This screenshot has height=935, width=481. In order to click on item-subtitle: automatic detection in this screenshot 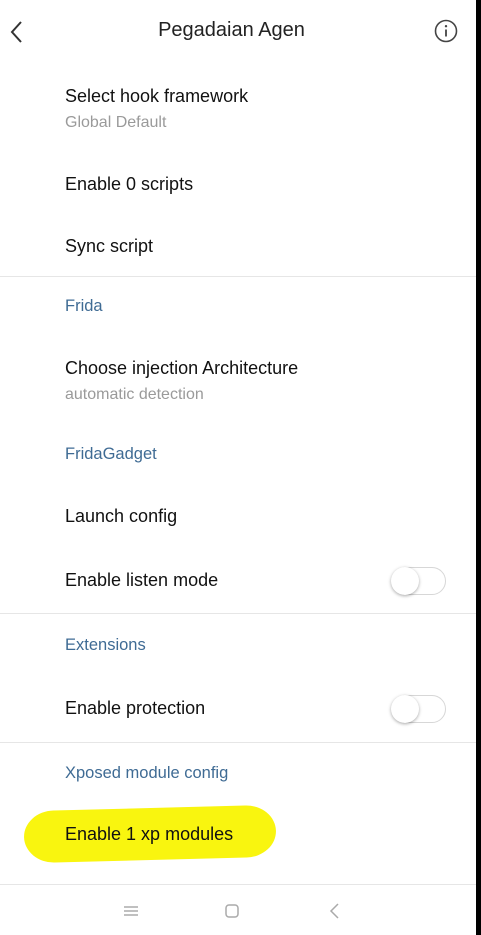, I will do `click(134, 394)`.